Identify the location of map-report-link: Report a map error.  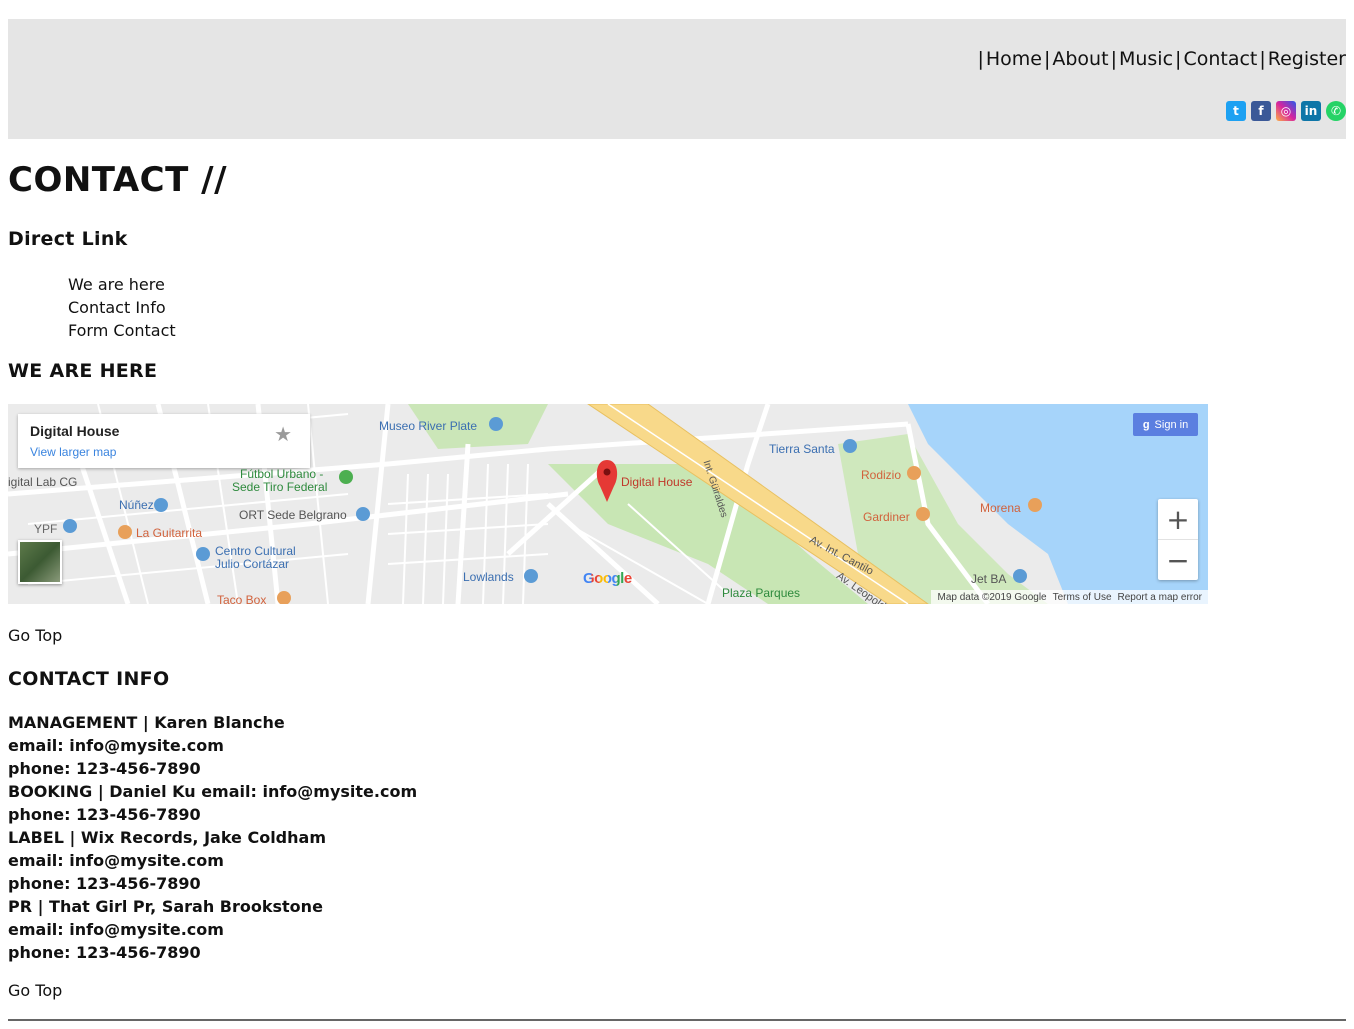
(1160, 597).